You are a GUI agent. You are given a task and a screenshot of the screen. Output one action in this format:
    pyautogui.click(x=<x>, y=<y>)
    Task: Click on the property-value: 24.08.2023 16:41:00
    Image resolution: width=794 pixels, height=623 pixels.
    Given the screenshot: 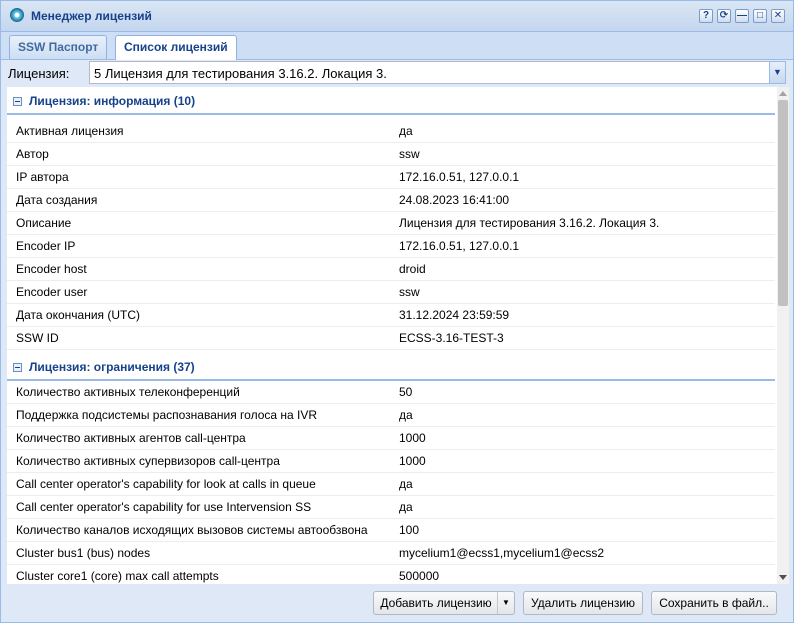 What is the action you would take?
    pyautogui.click(x=454, y=200)
    